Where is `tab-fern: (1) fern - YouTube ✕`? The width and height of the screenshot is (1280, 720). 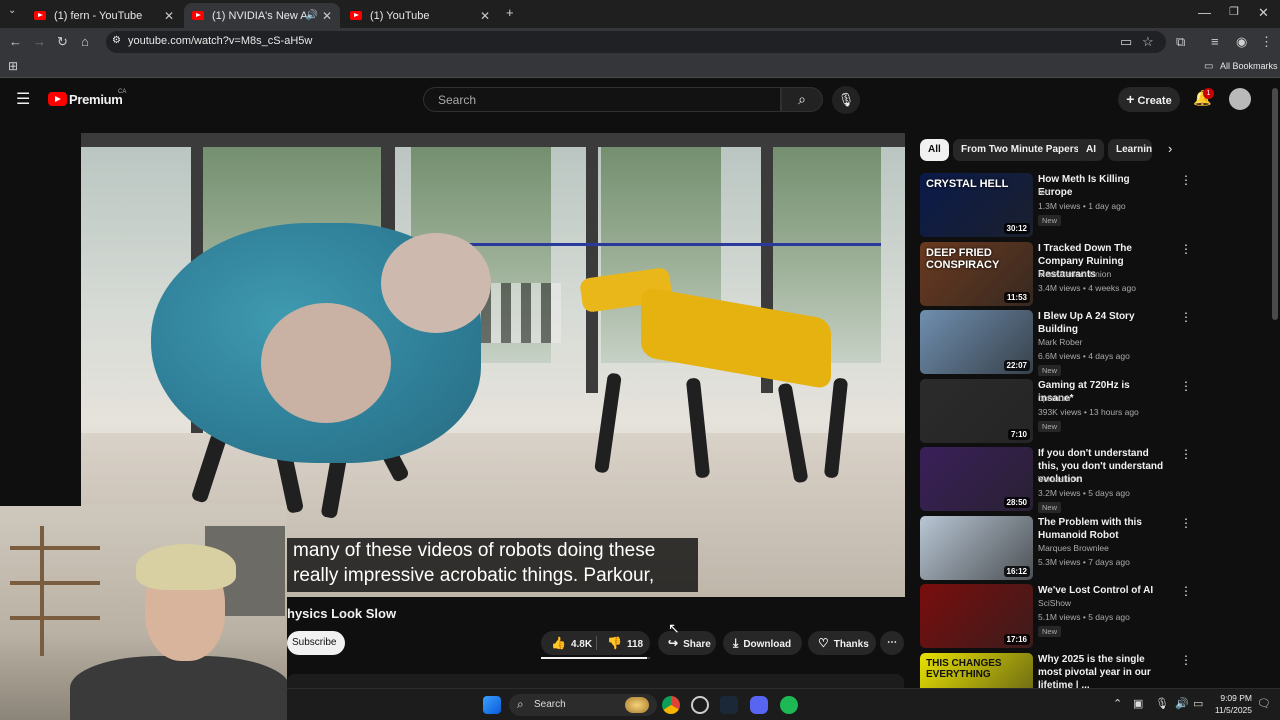
tab-fern: (1) fern - YouTube ✕ is located at coordinates (104, 15).